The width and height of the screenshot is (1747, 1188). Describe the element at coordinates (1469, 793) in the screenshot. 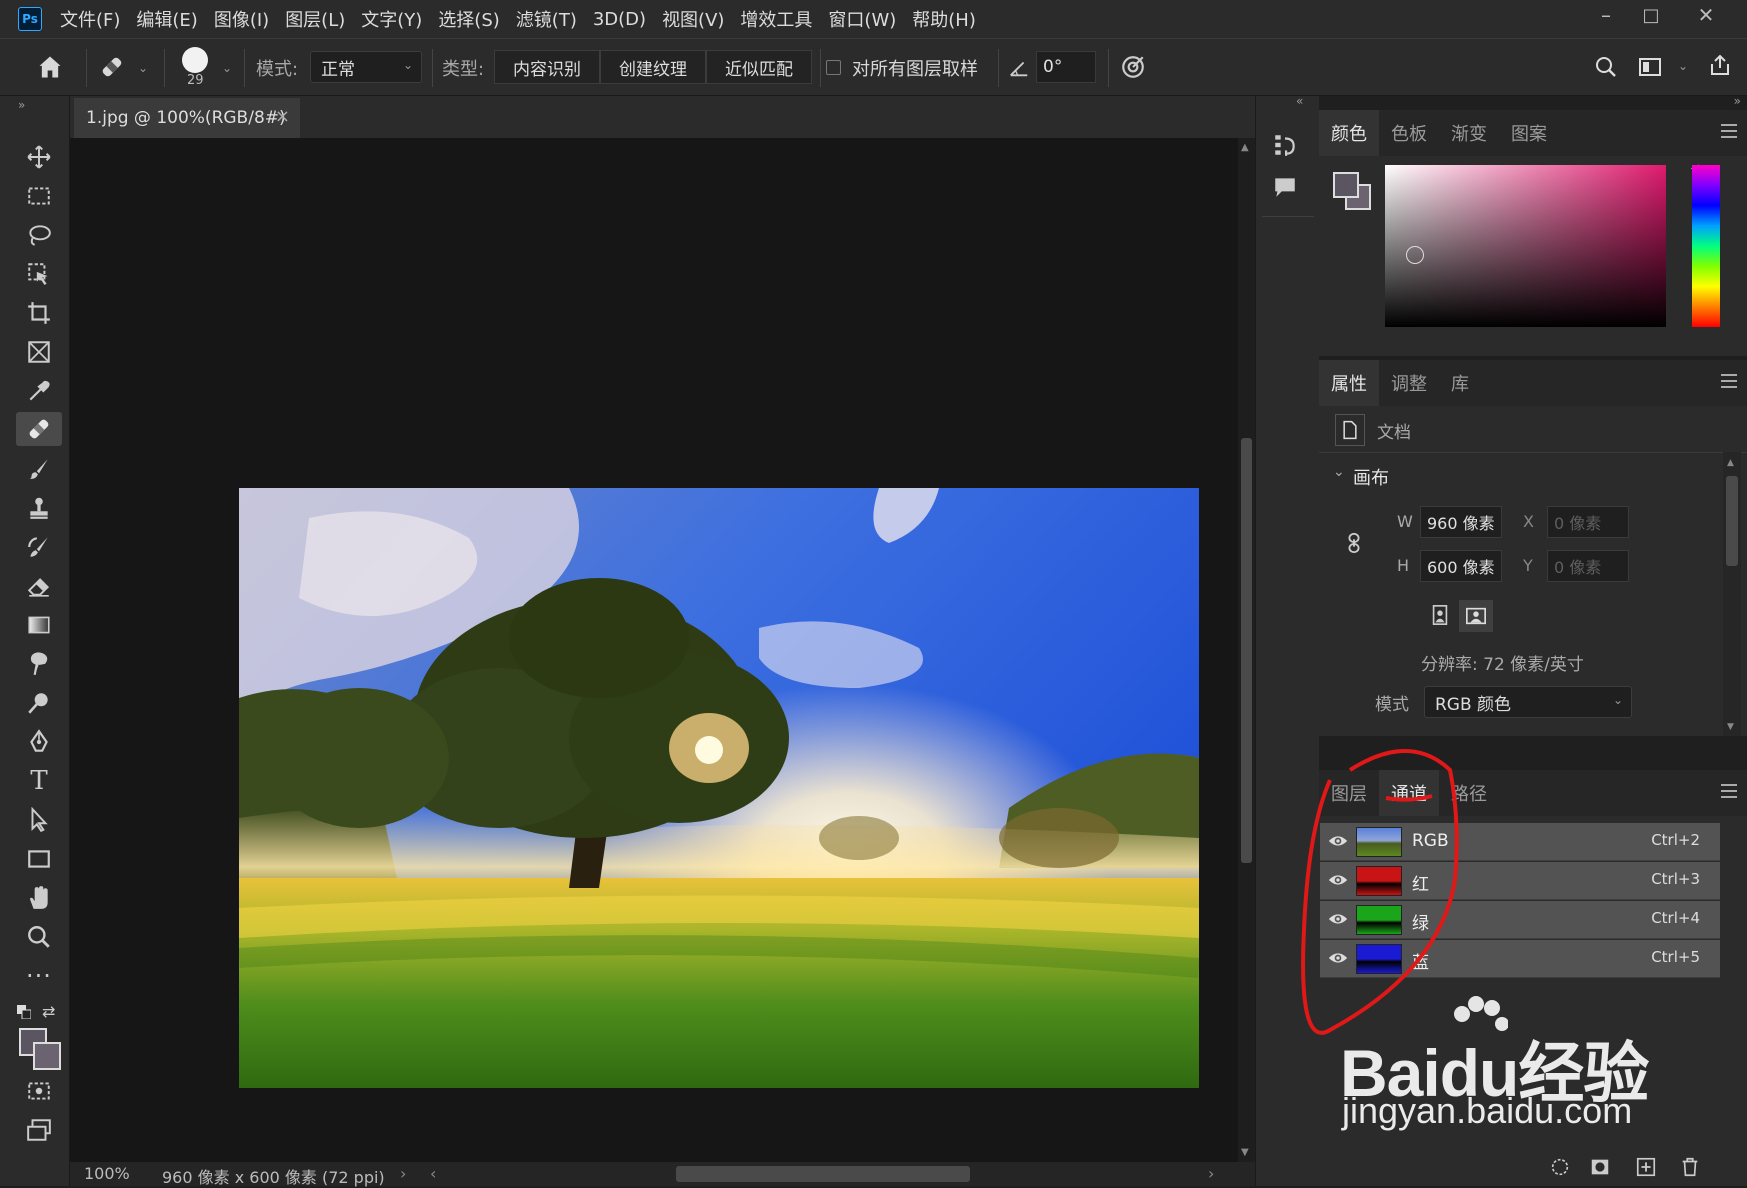

I see `tab-paths: 路径` at that location.